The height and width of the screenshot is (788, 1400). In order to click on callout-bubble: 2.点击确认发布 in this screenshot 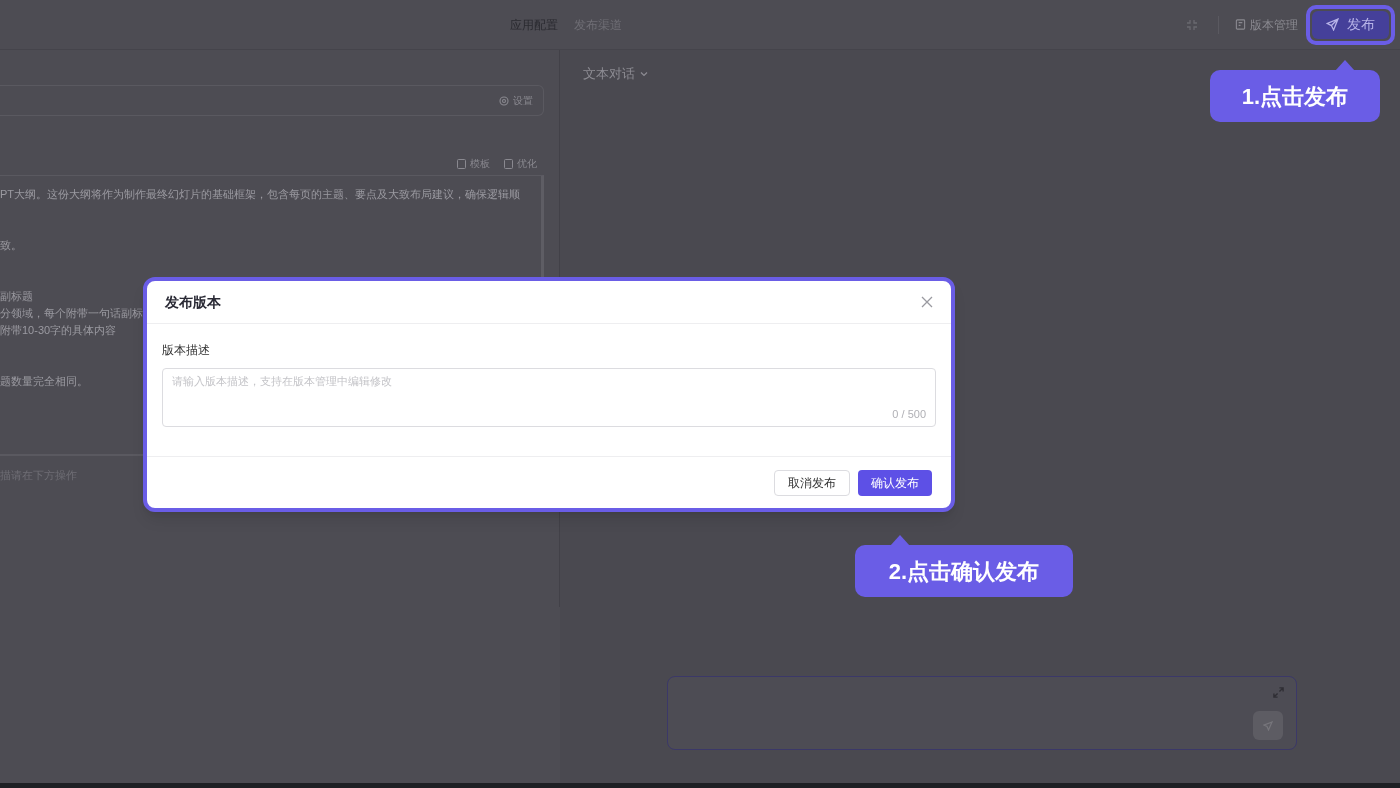, I will do `click(964, 571)`.